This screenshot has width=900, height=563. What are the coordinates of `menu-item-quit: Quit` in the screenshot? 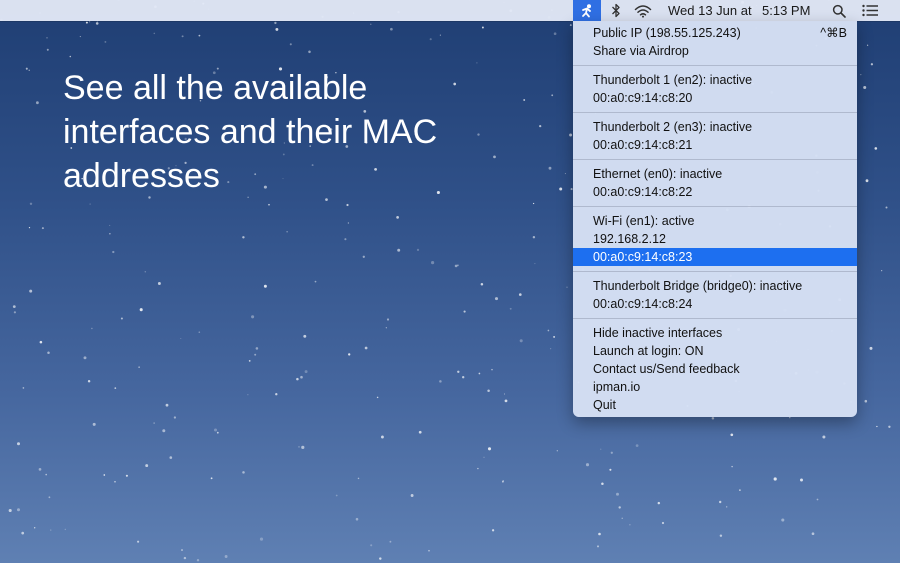 It's located at (715, 405).